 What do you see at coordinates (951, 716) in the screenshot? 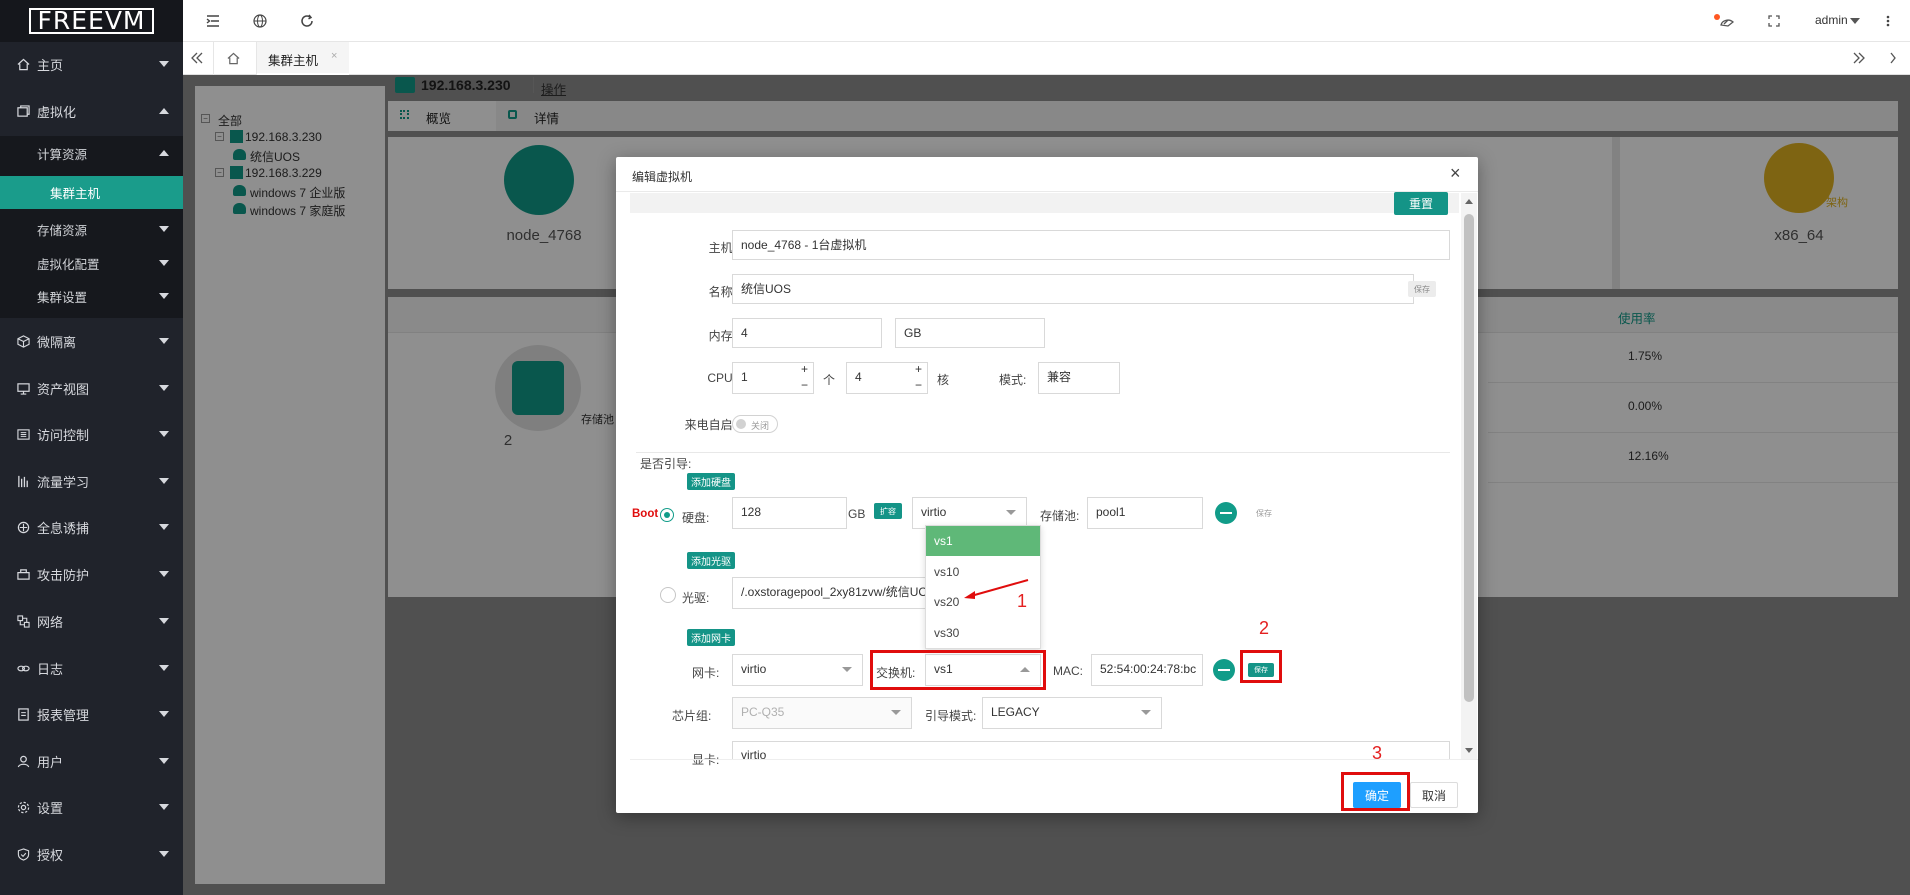
I see `boot-mode-label: 引导模式:` at bounding box center [951, 716].